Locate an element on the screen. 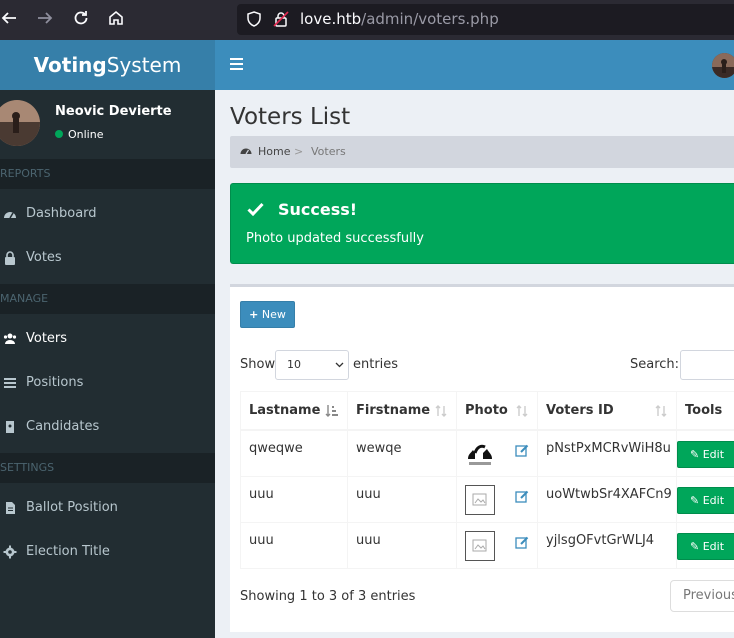 Image resolution: width=734 pixels, height=638 pixels. table-row: uuu uuu uoWtwbSr4XAFCn9 ✎ Edit is located at coordinates (487, 499).